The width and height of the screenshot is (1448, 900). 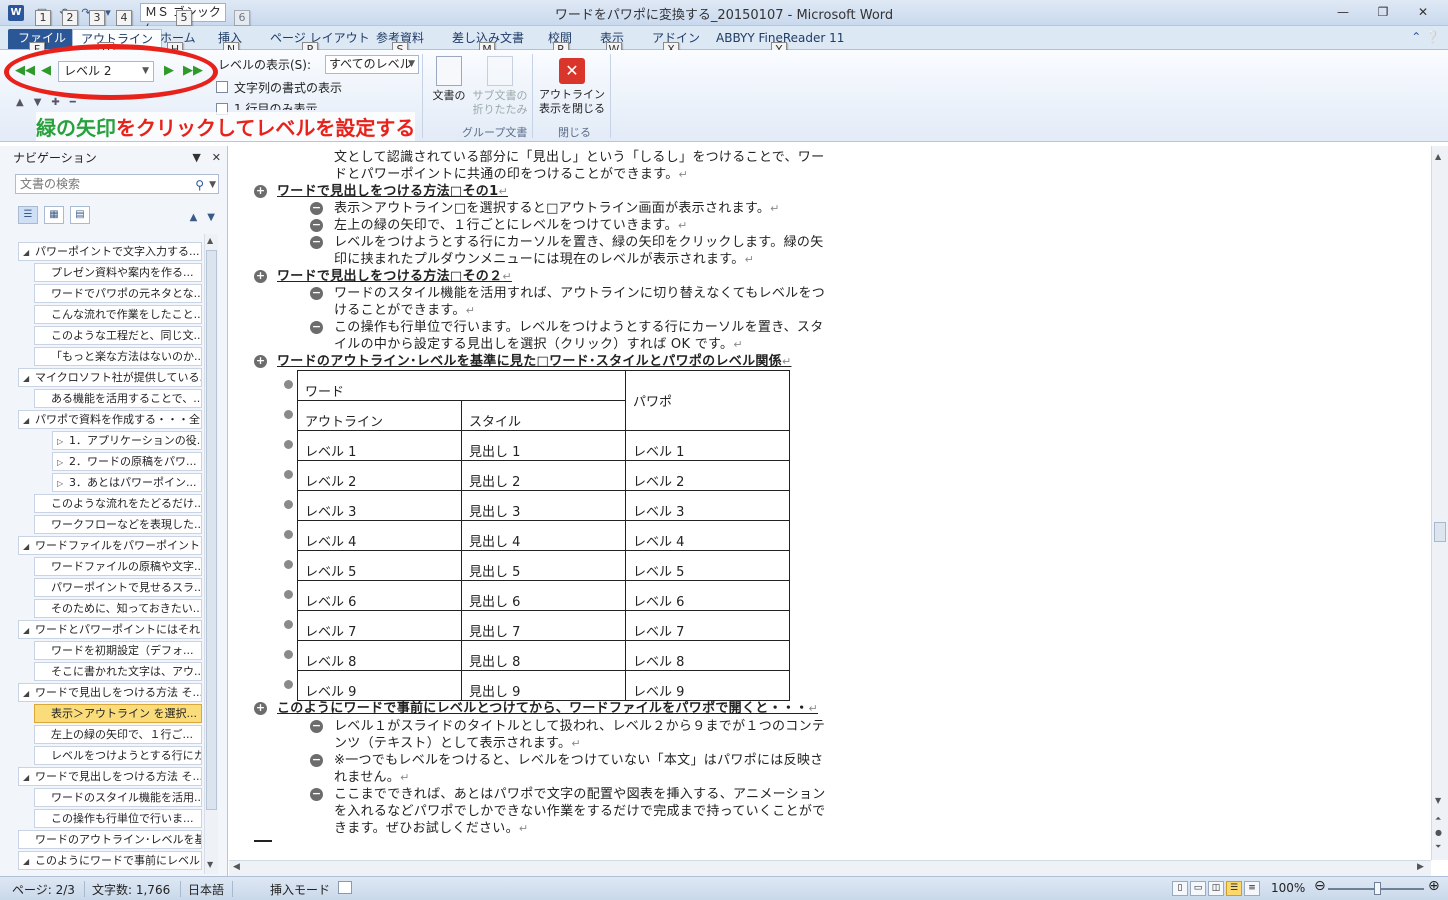 What do you see at coordinates (379, 655) in the screenshot?
I see `table-cell: レベル 8` at bounding box center [379, 655].